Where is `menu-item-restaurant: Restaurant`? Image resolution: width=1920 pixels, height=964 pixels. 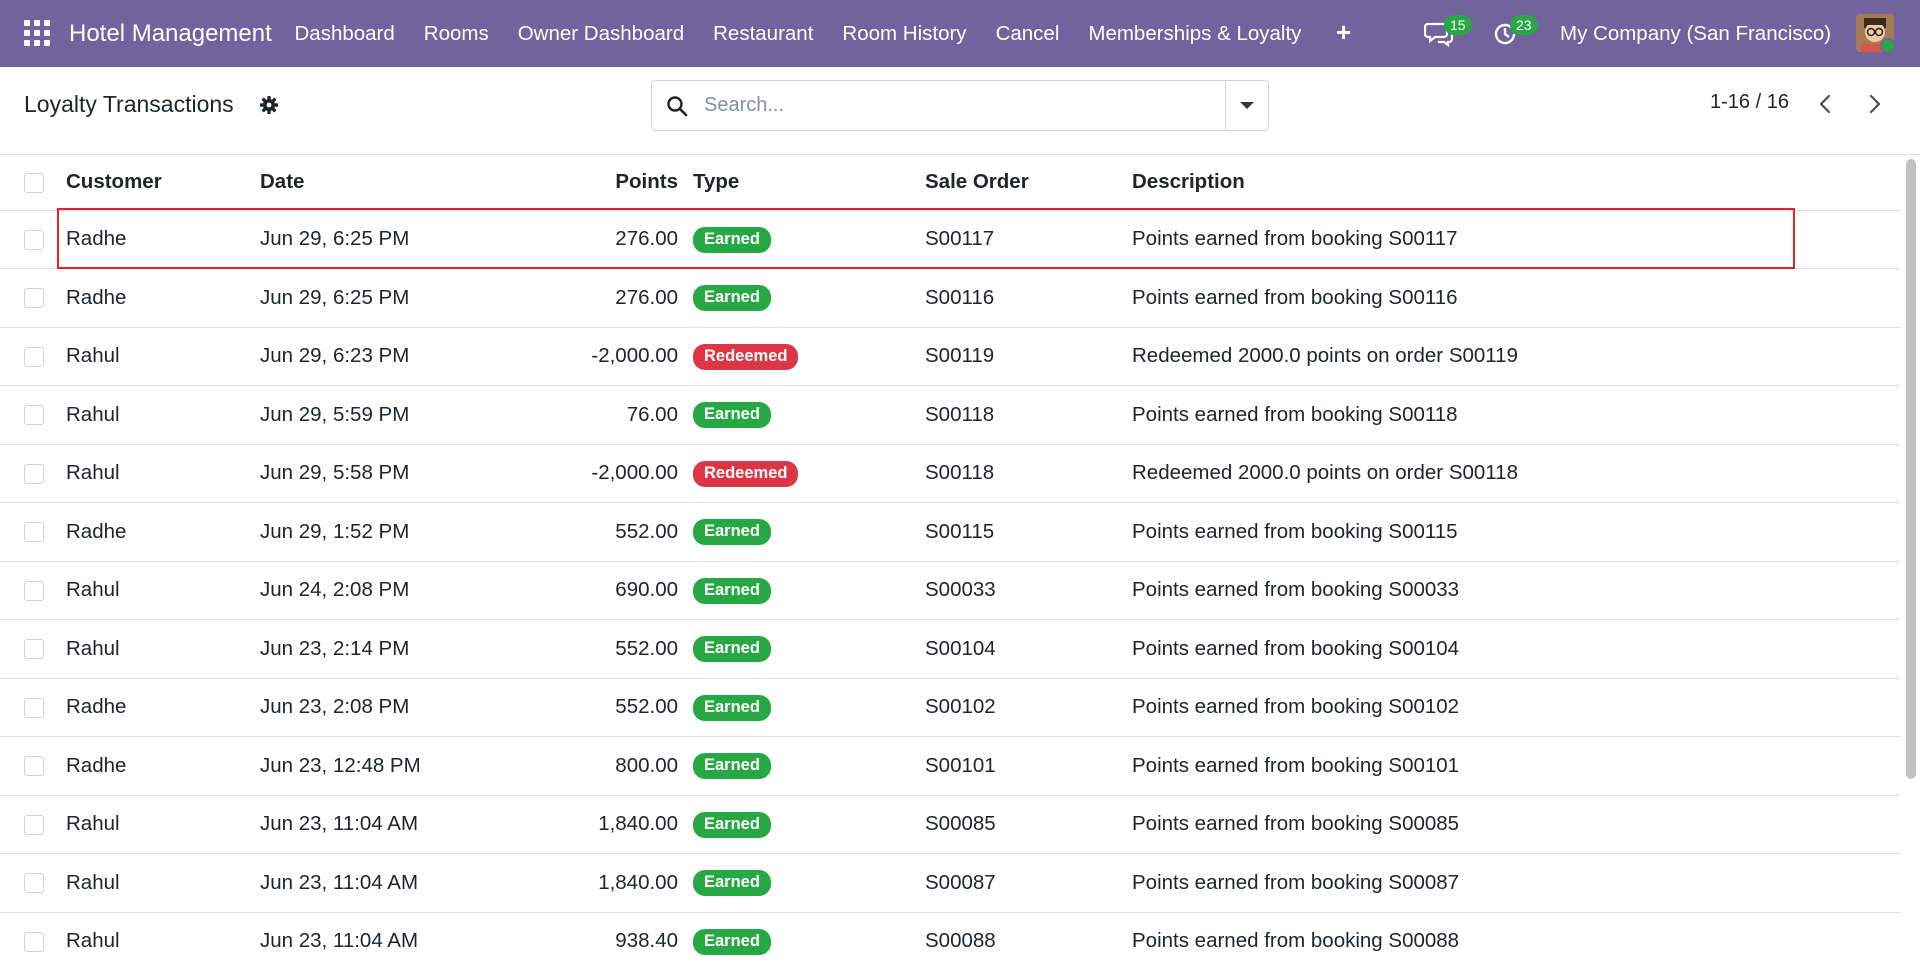 menu-item-restaurant: Restaurant is located at coordinates (763, 33).